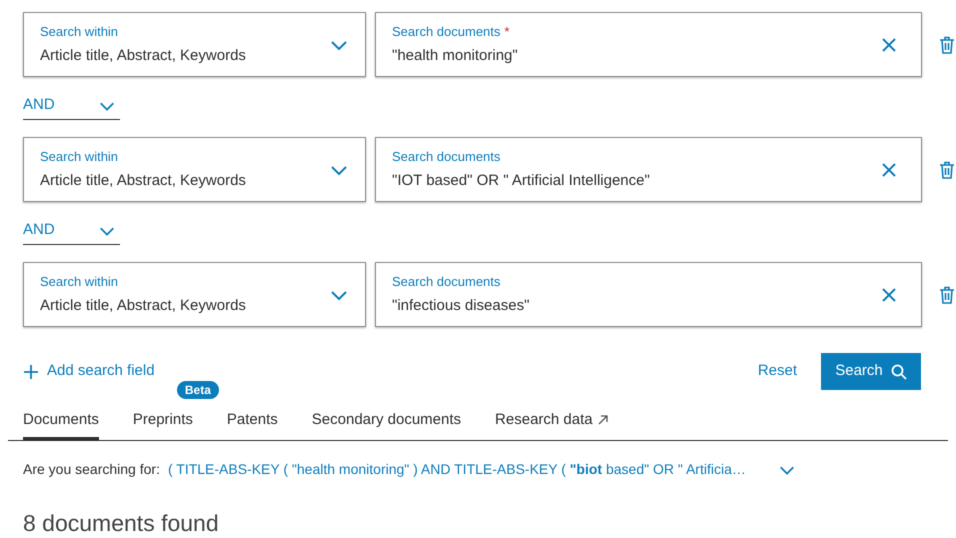 The image size is (956, 538). What do you see at coordinates (61, 424) in the screenshot?
I see `tab: Documents` at bounding box center [61, 424].